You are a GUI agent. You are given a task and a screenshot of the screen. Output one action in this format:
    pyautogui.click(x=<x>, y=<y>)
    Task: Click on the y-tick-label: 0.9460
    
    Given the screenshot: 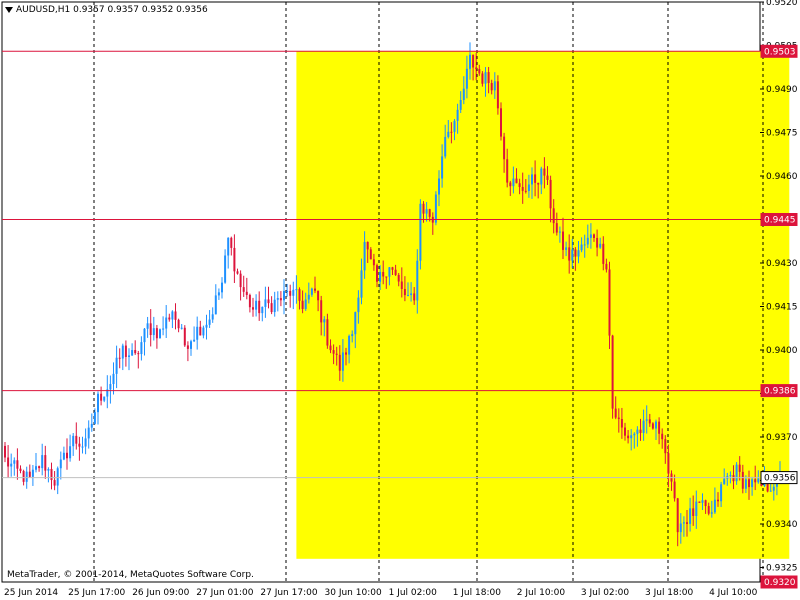 What is the action you would take?
    pyautogui.click(x=782, y=177)
    